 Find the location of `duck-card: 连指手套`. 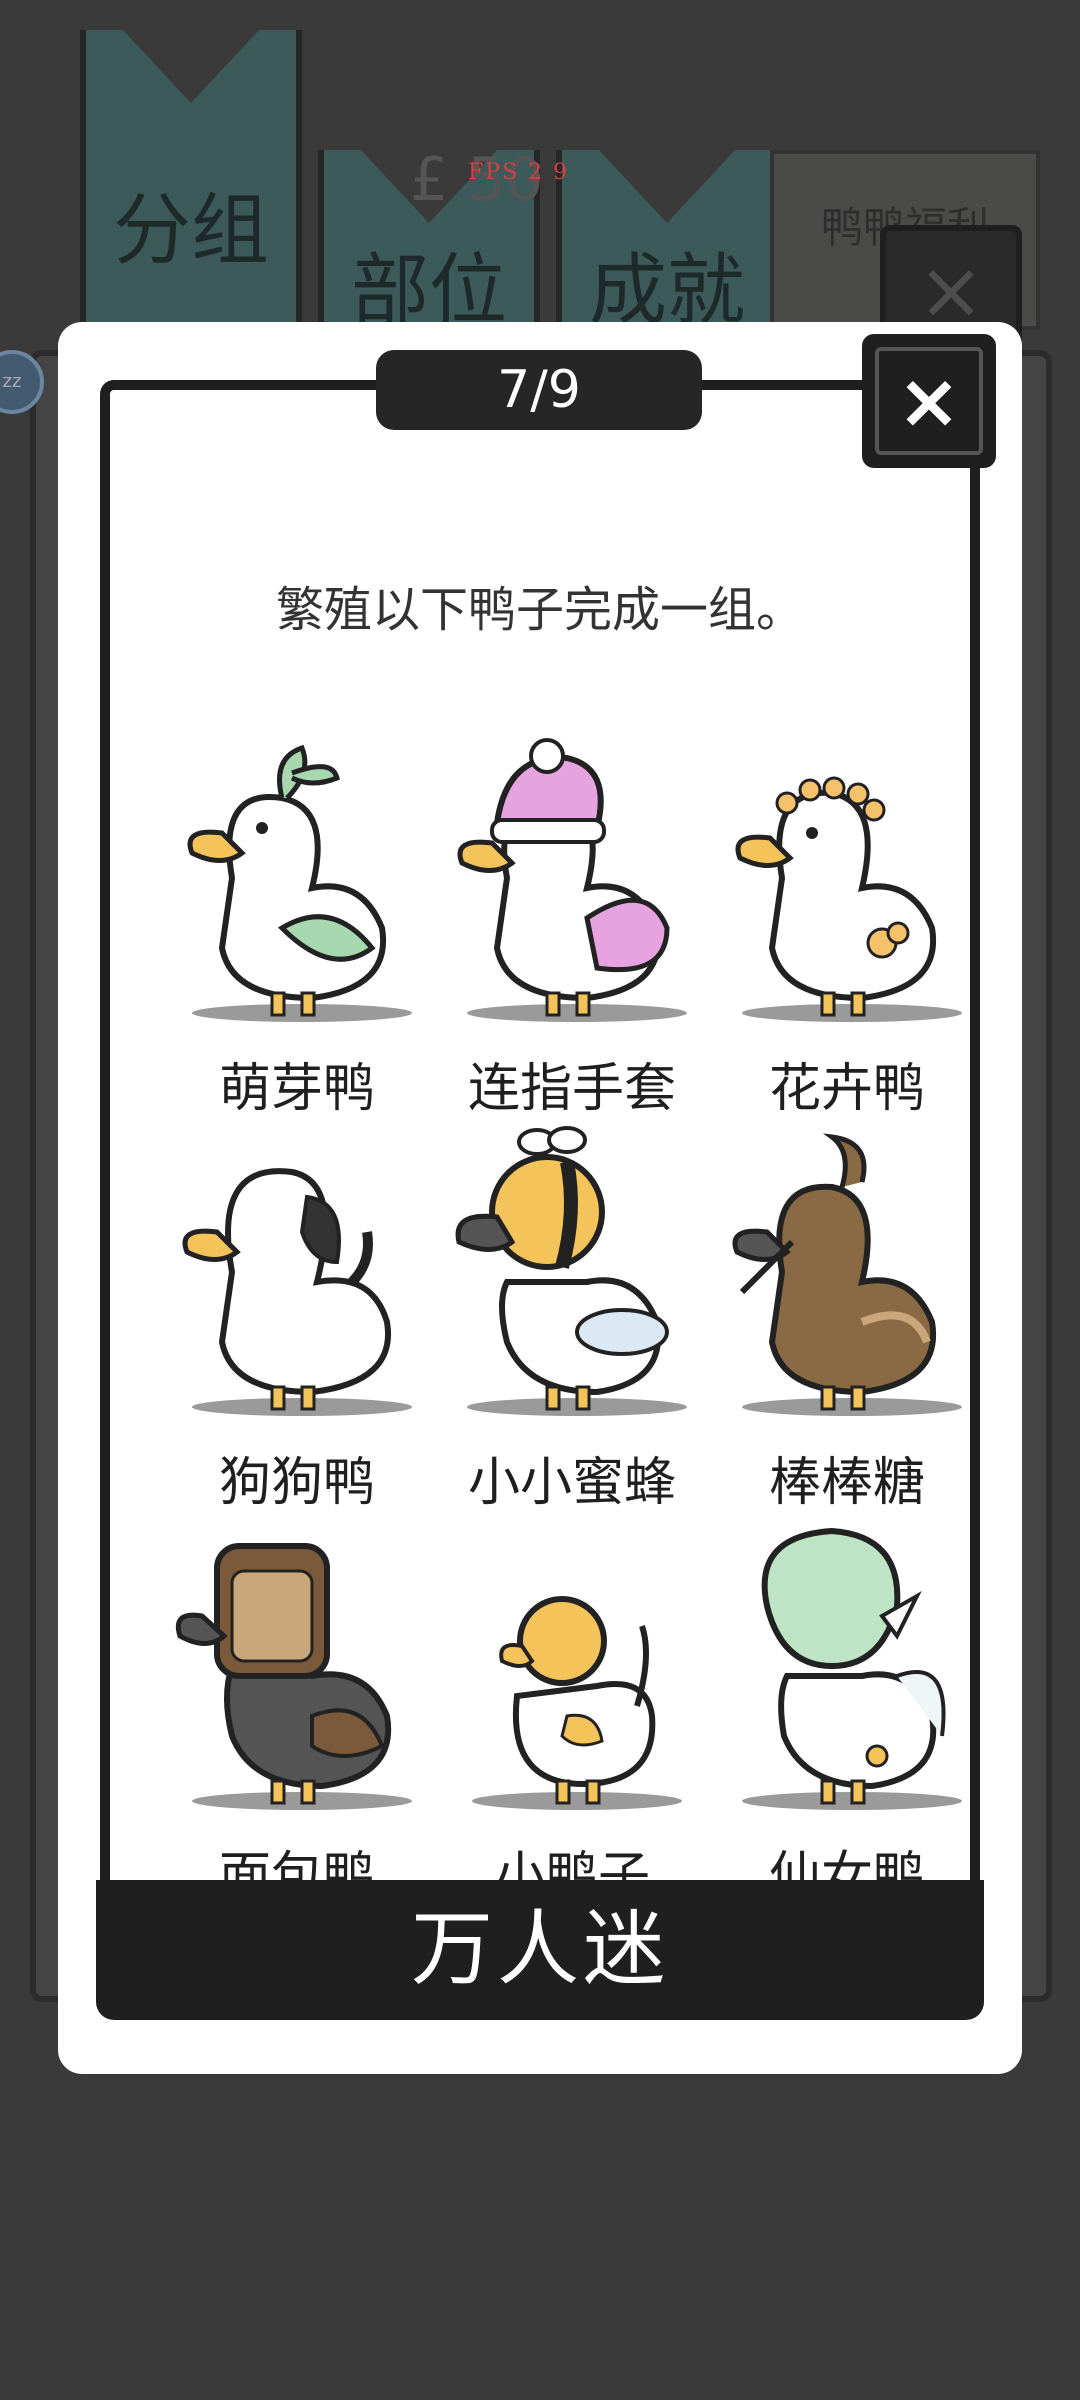

duck-card: 连指手套 is located at coordinates (572, 925).